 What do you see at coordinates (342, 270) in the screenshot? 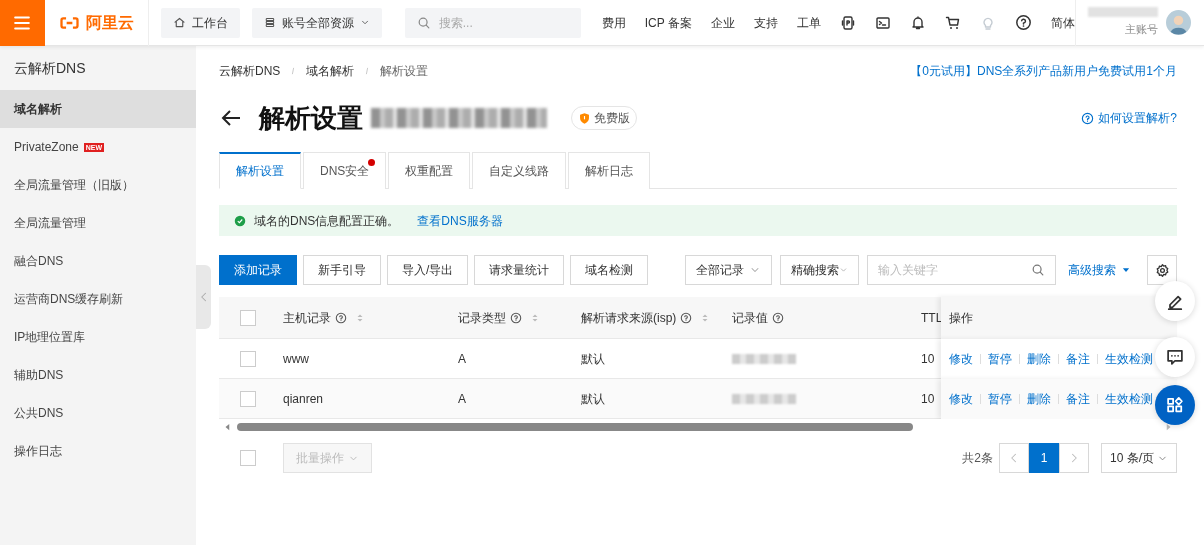
I see `action-button: 新手引导` at bounding box center [342, 270].